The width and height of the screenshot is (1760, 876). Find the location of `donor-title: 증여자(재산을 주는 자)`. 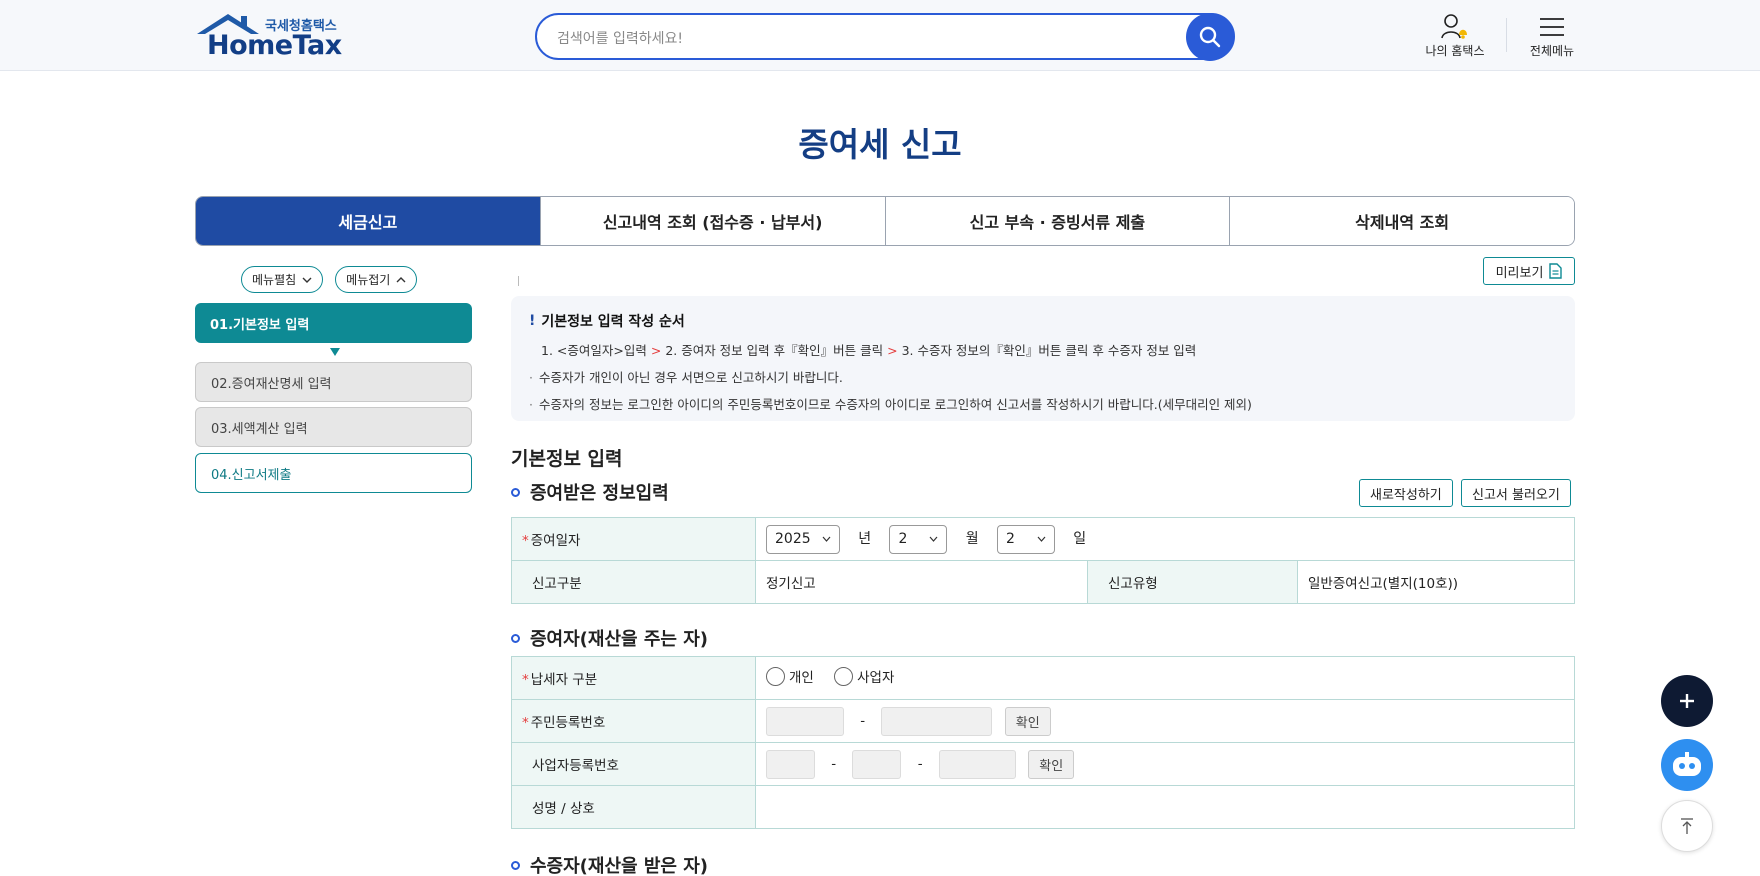

donor-title: 증여자(재산을 주는 자) is located at coordinates (609, 638).